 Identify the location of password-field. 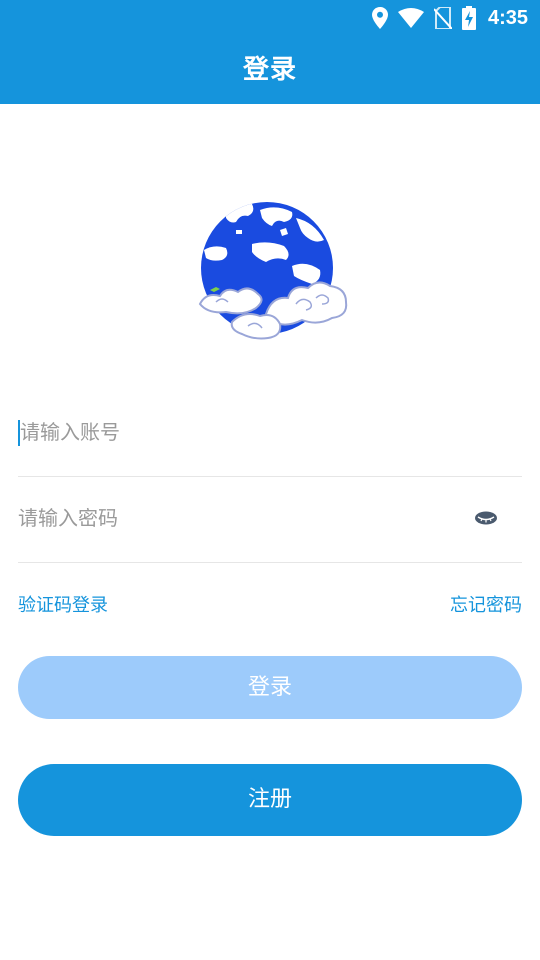
(270, 519).